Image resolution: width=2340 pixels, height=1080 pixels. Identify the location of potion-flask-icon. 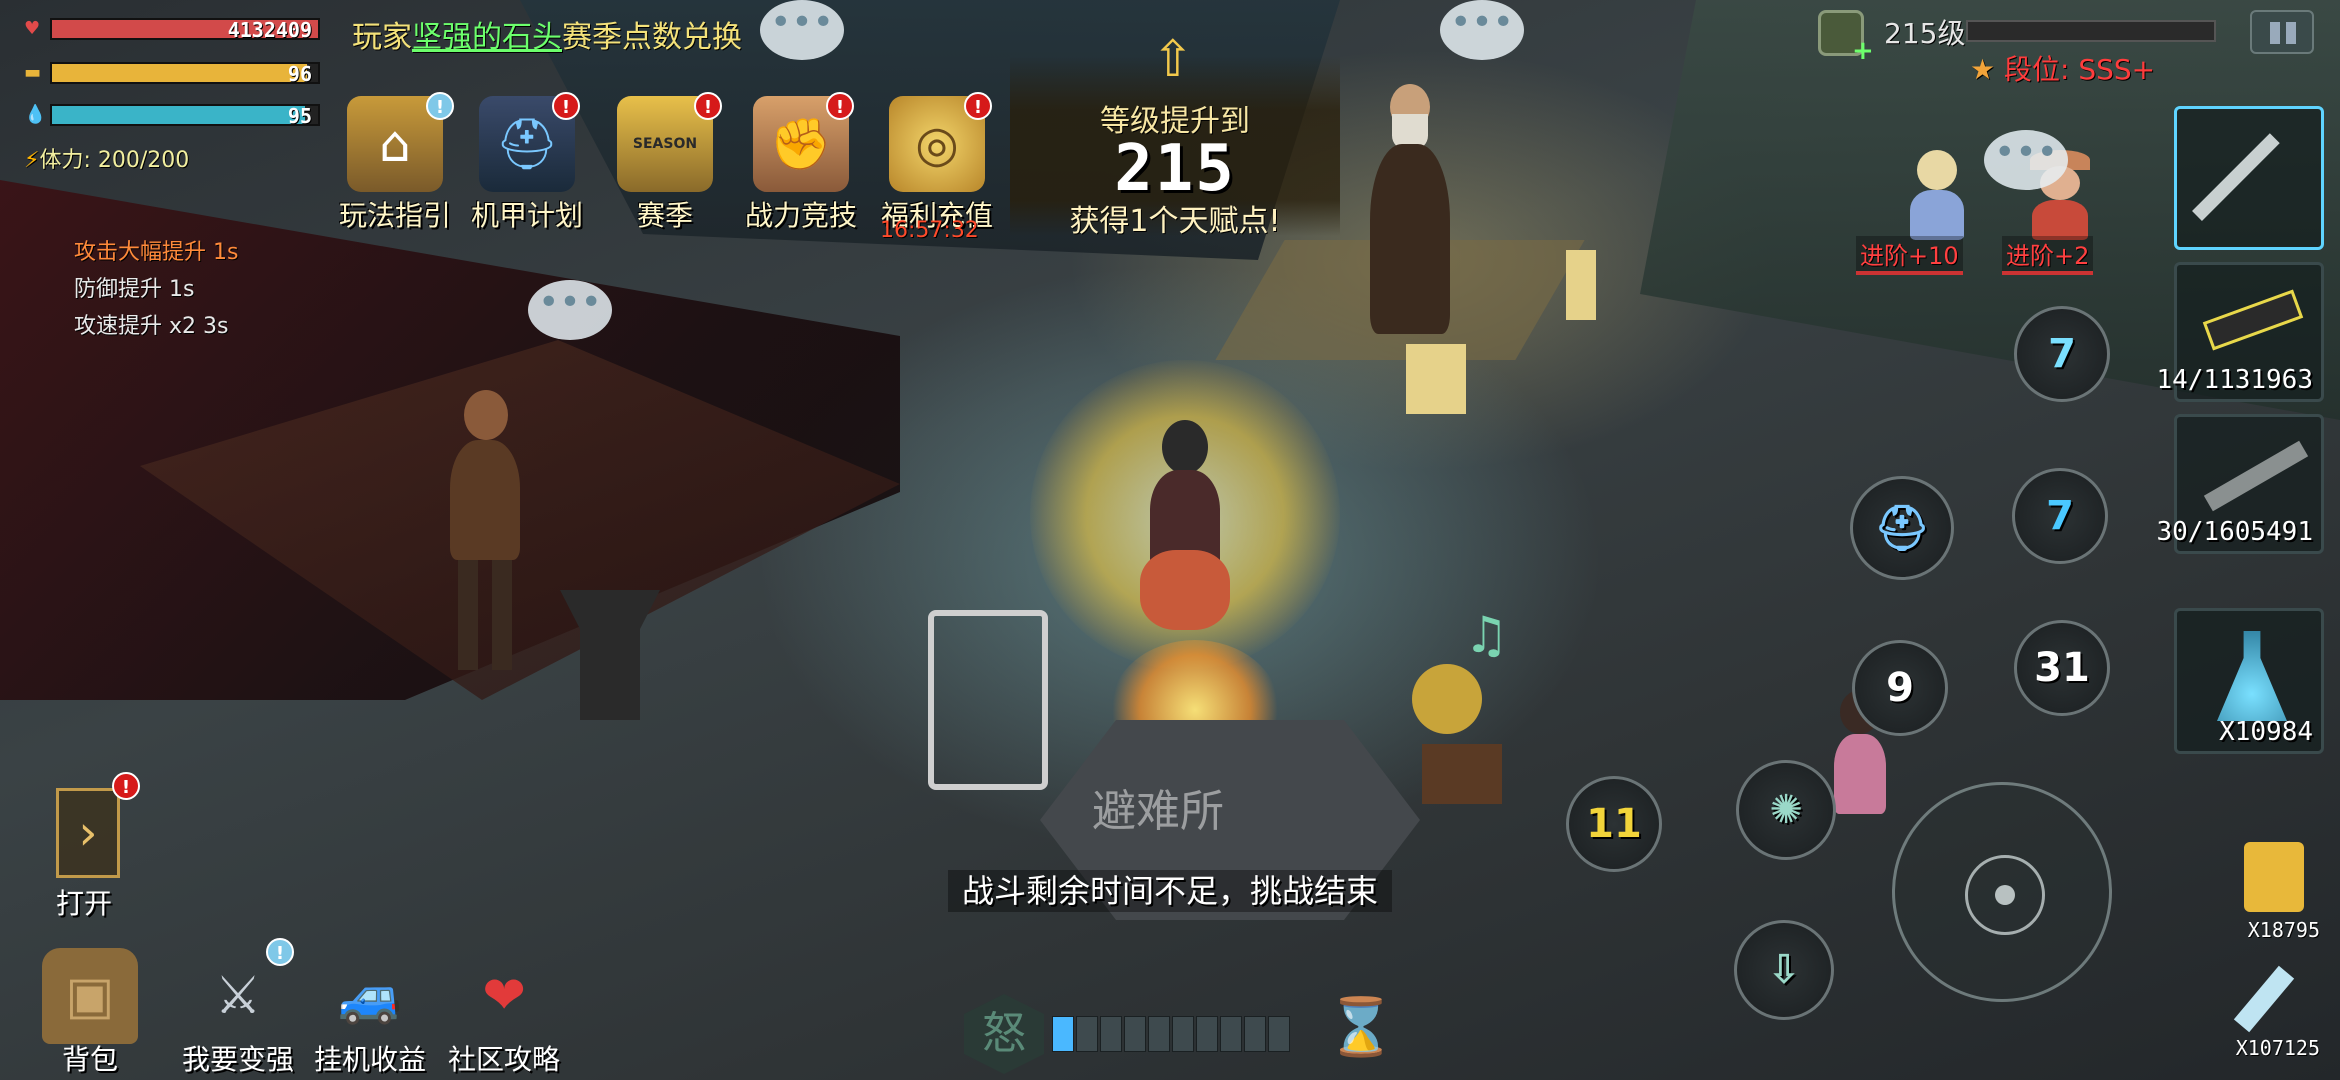
(2252, 676).